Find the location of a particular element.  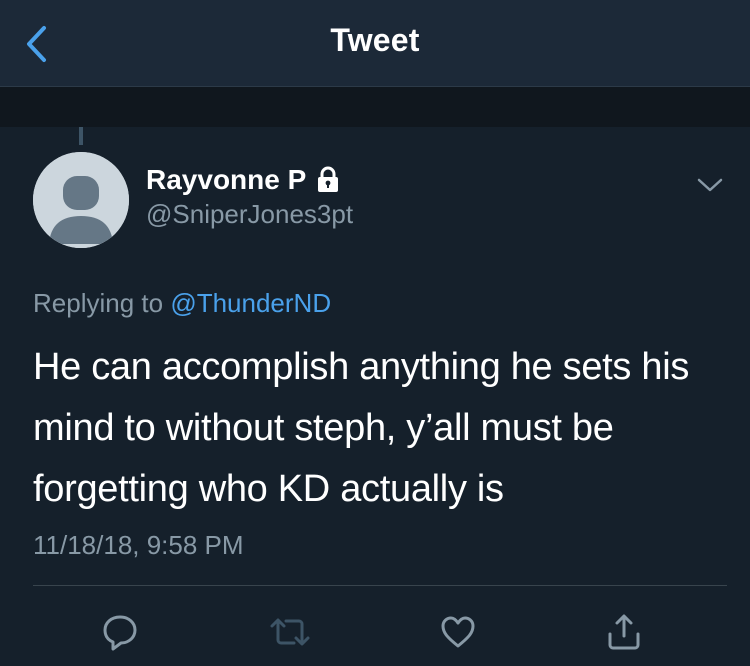

share-button is located at coordinates (624, 632).